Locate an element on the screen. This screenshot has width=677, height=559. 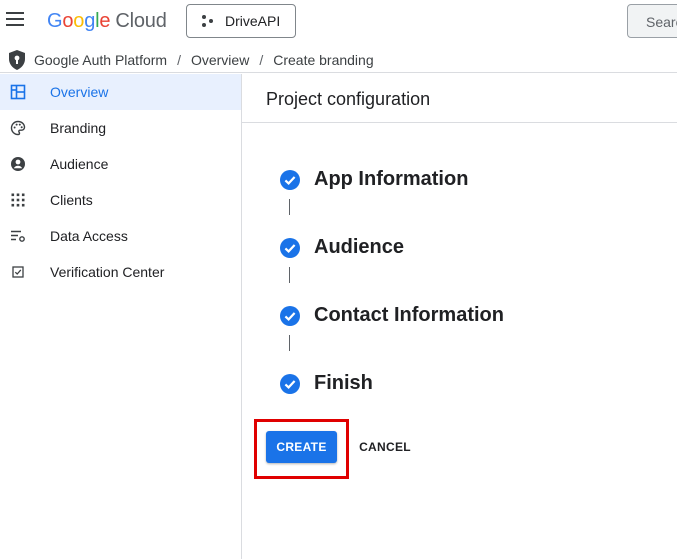
breadcrumb-overview: Overview is located at coordinates (220, 60).